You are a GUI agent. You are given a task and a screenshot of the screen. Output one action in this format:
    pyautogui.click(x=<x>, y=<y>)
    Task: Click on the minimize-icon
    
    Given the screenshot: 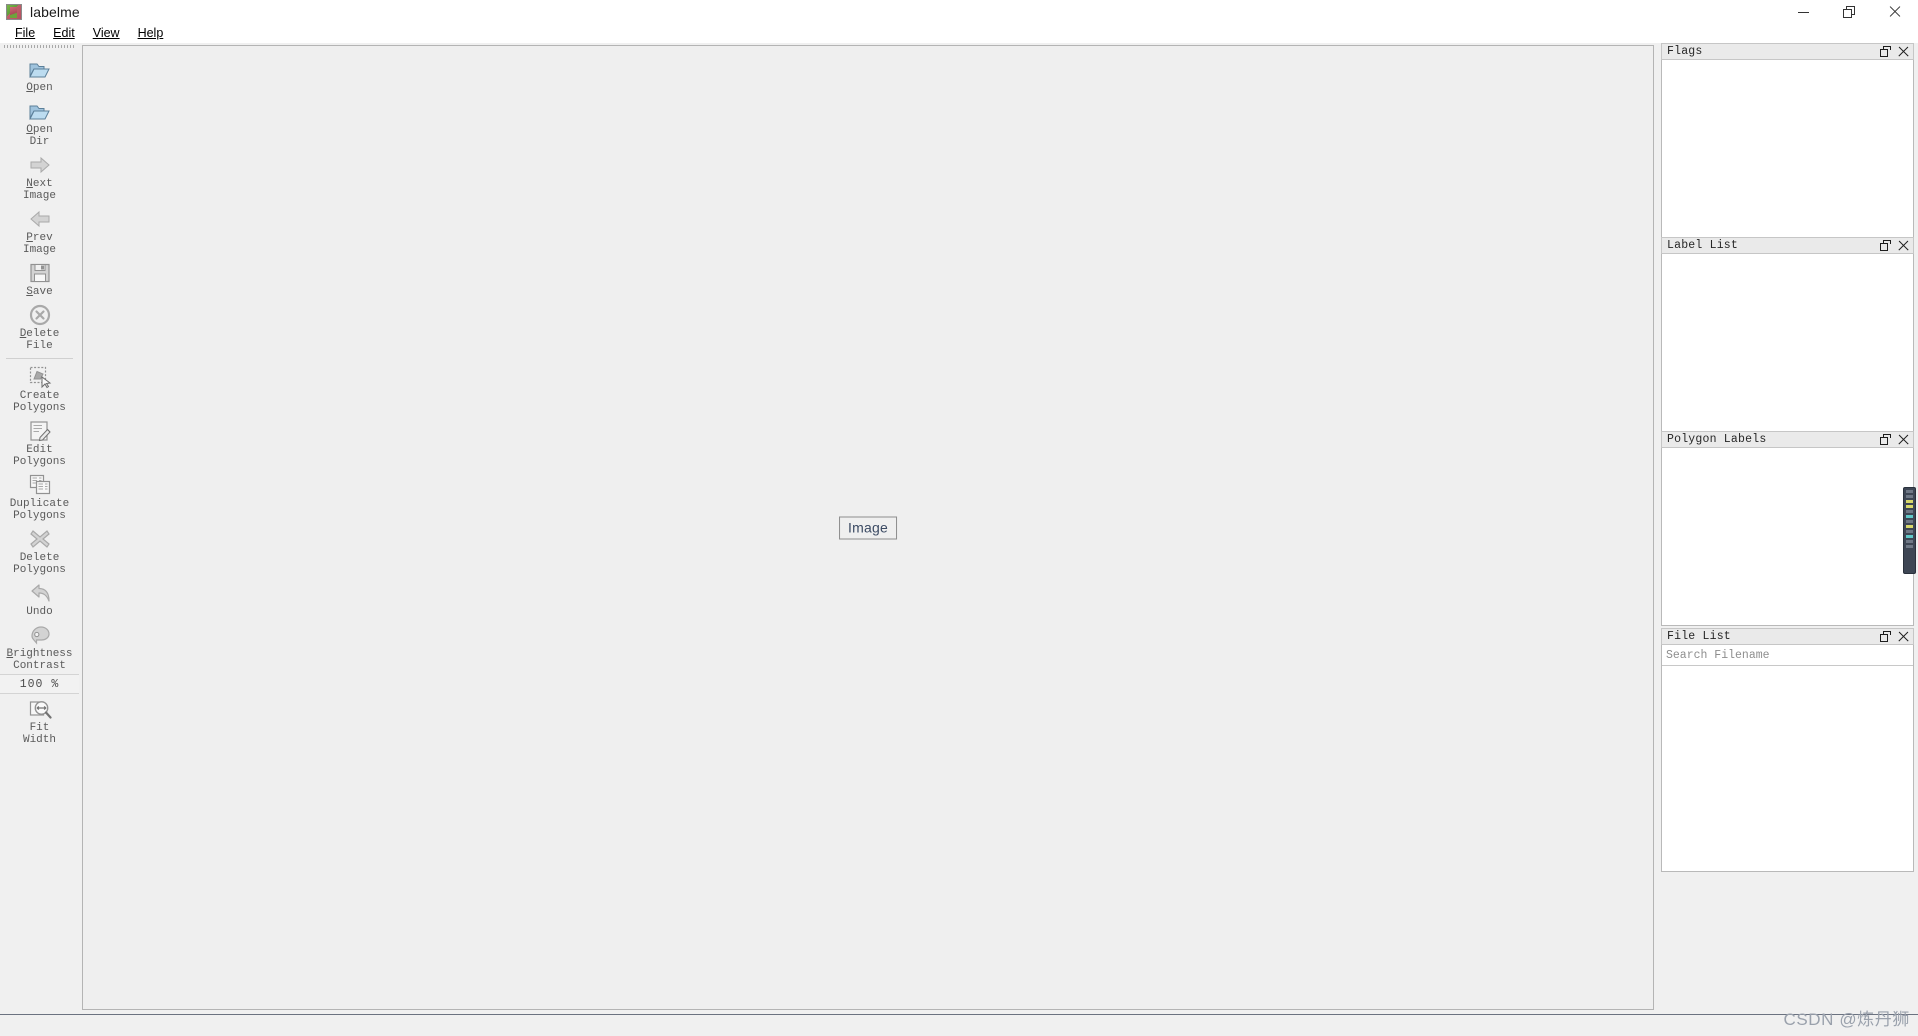 What is the action you would take?
    pyautogui.click(x=1803, y=12)
    